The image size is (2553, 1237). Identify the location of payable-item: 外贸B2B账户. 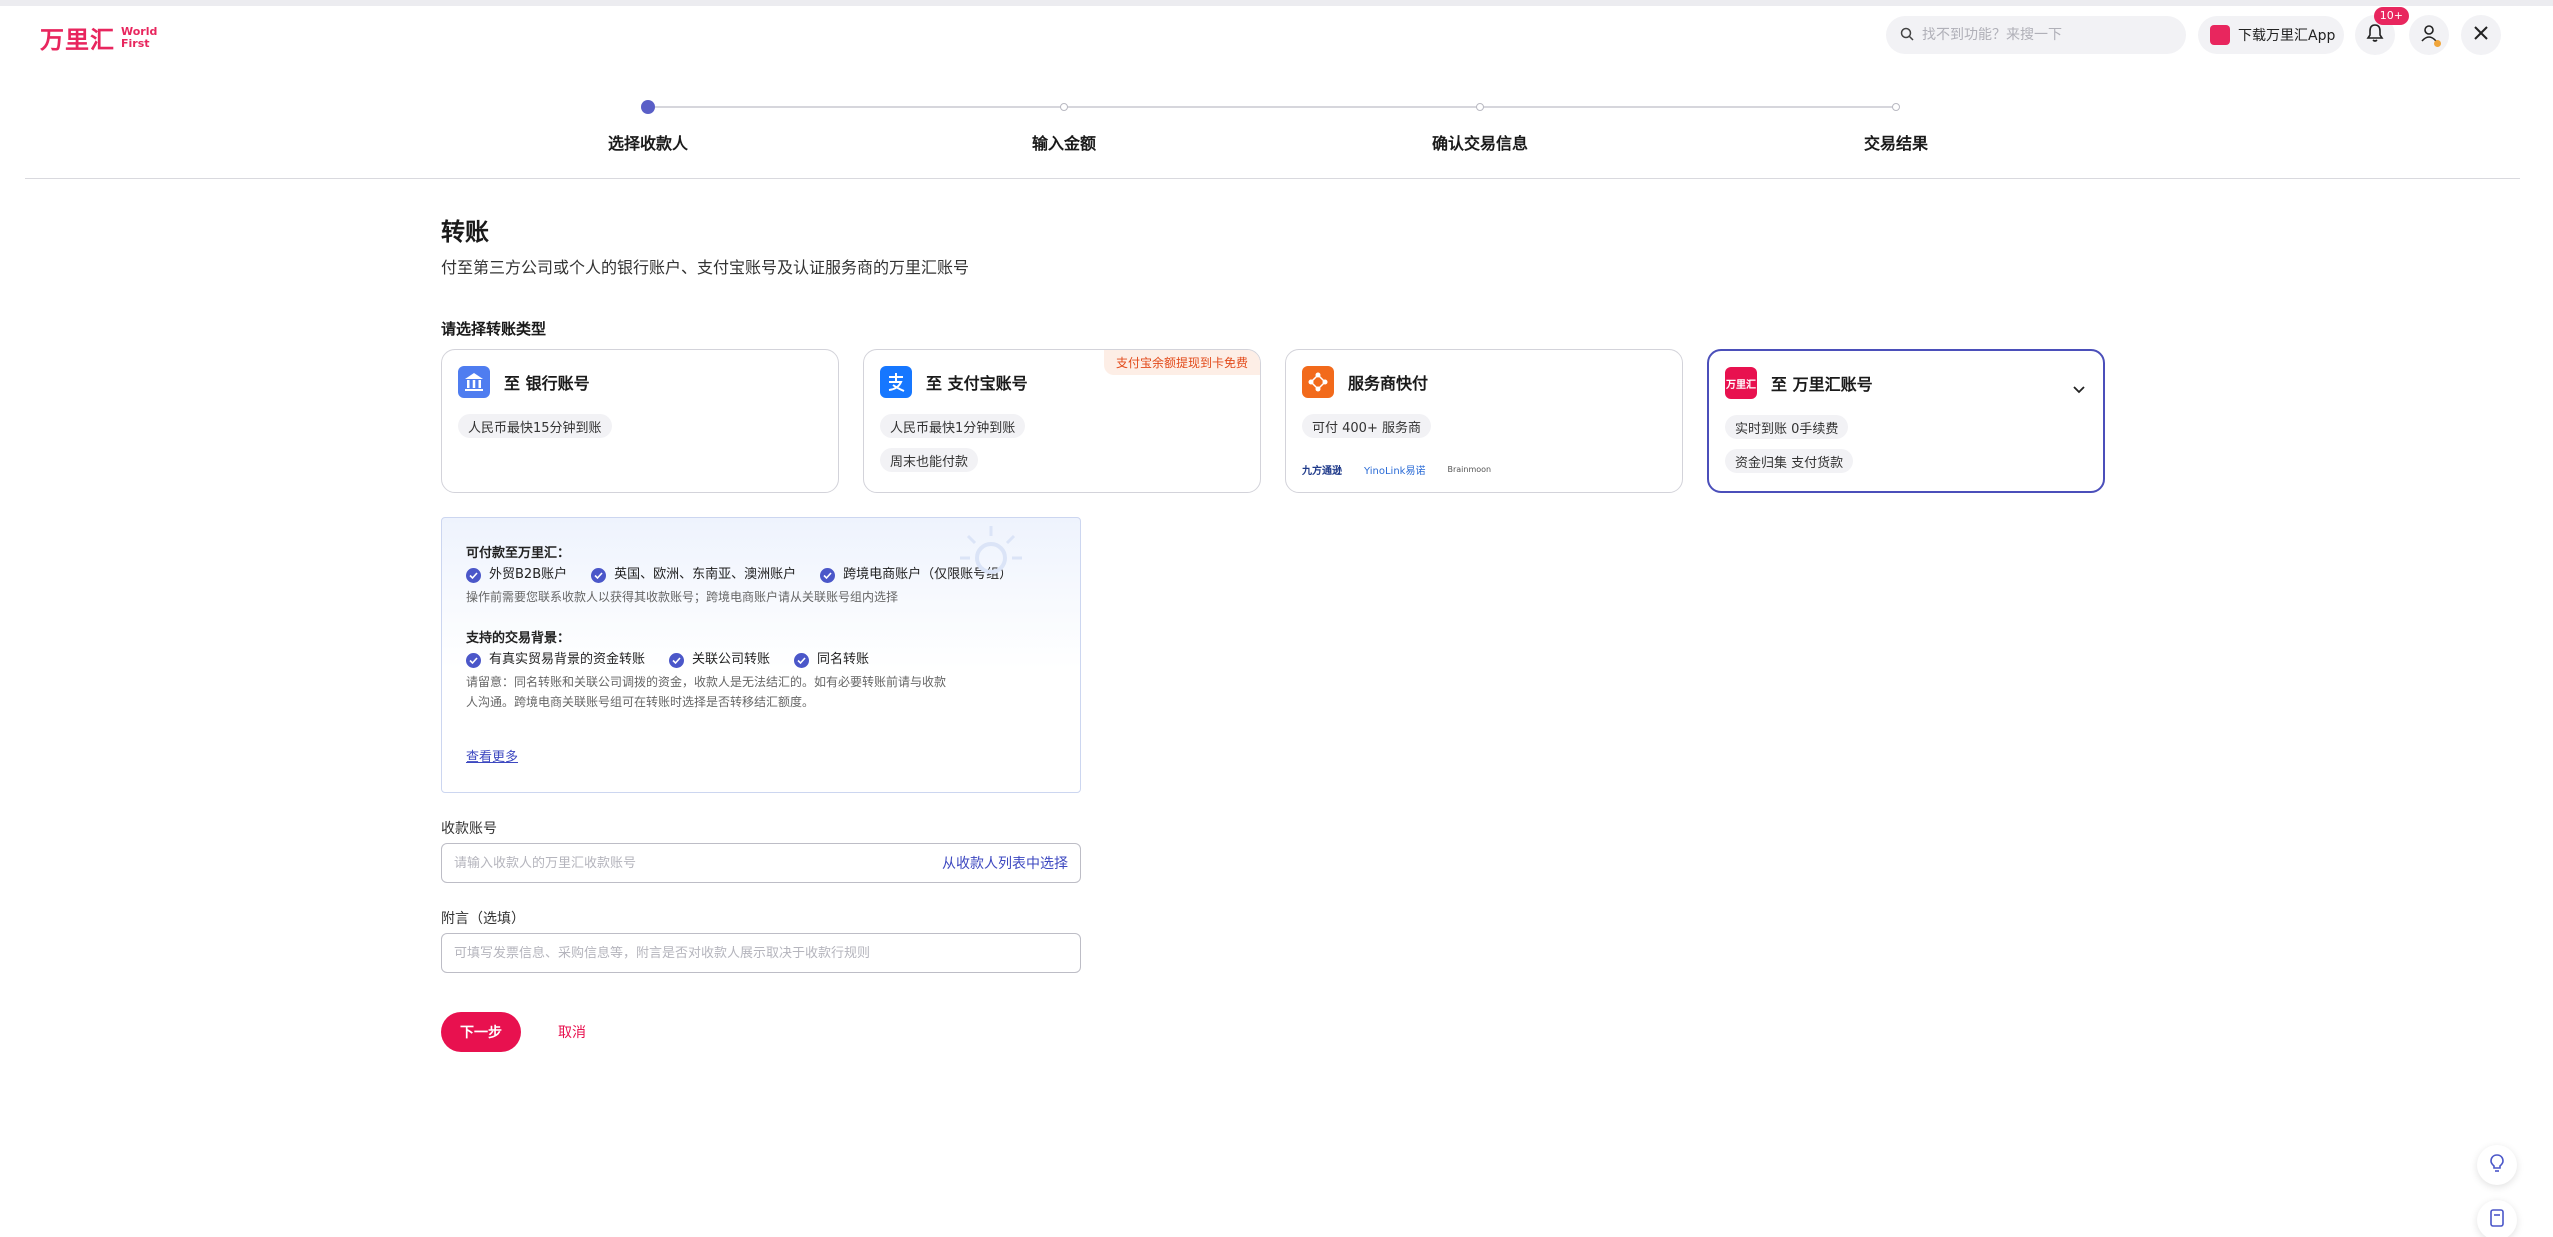
(516, 575).